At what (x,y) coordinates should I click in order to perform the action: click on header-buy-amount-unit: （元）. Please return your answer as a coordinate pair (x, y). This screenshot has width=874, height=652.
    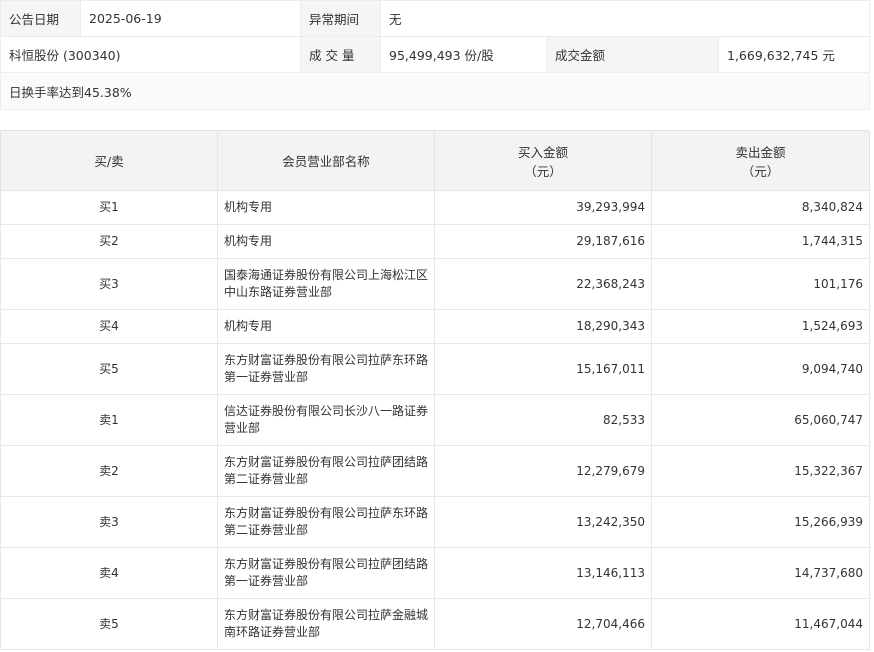
    Looking at the image, I should click on (543, 171).